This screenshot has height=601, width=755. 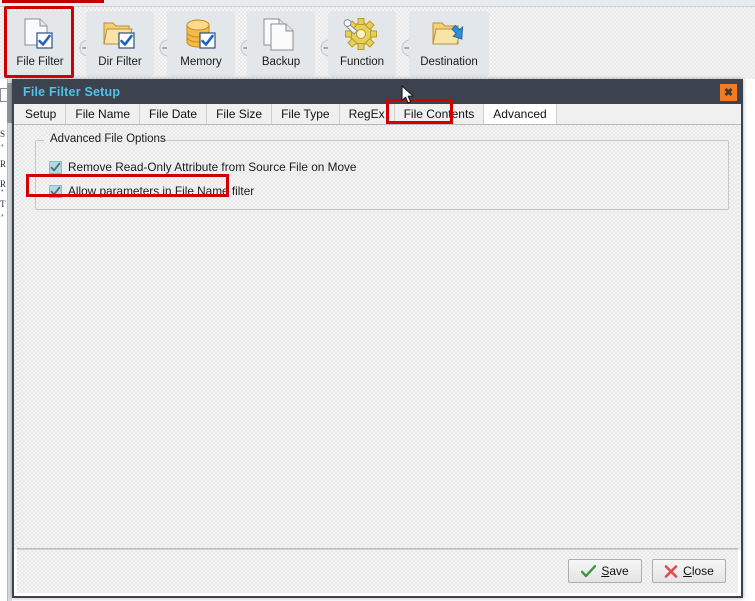 I want to click on wizard-step-function: Function, so click(x=362, y=44).